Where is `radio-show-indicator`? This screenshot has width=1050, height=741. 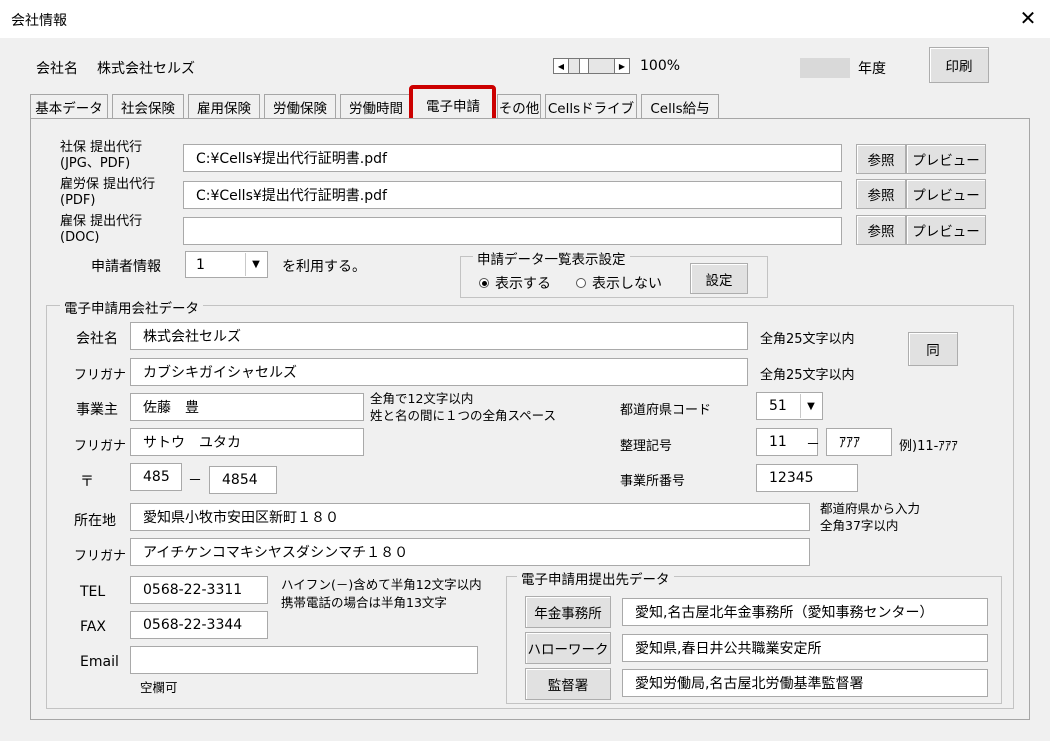
radio-show-indicator is located at coordinates (484, 283).